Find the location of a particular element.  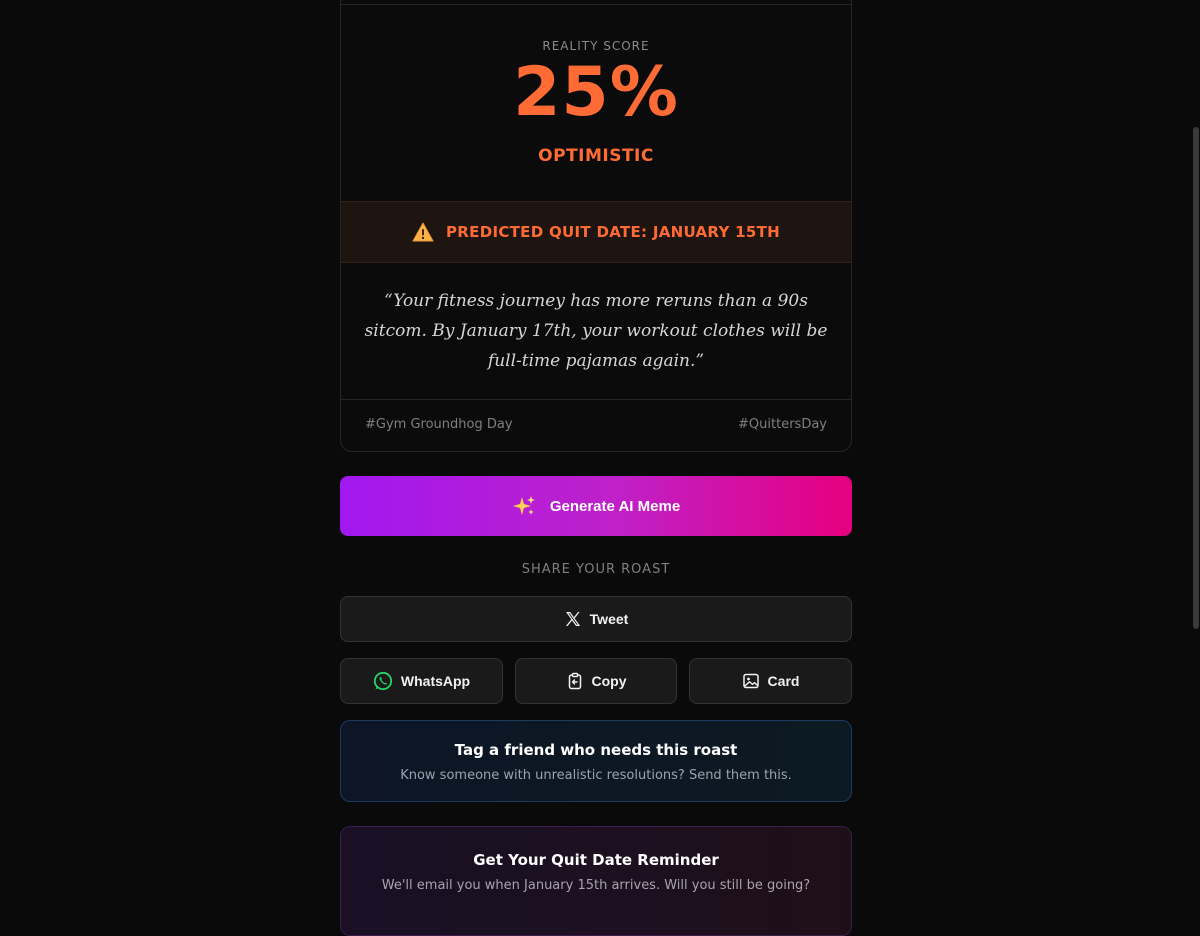

card-label: Card is located at coordinates (783, 681).